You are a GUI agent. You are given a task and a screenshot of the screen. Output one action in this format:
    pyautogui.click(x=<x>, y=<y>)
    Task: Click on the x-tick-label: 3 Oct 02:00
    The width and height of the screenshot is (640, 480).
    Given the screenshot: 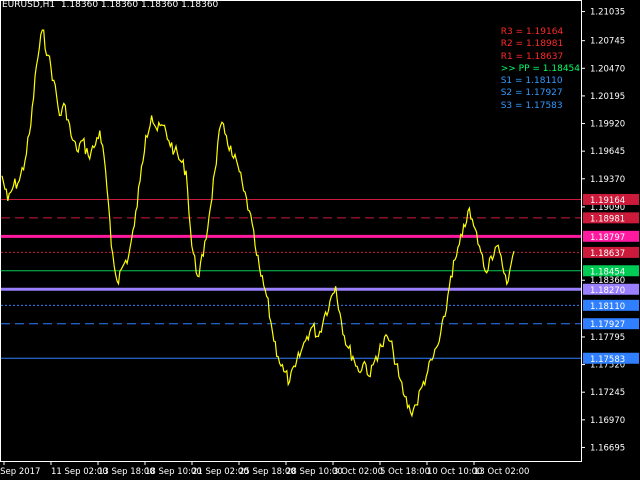 What is the action you would take?
    pyautogui.click(x=358, y=472)
    